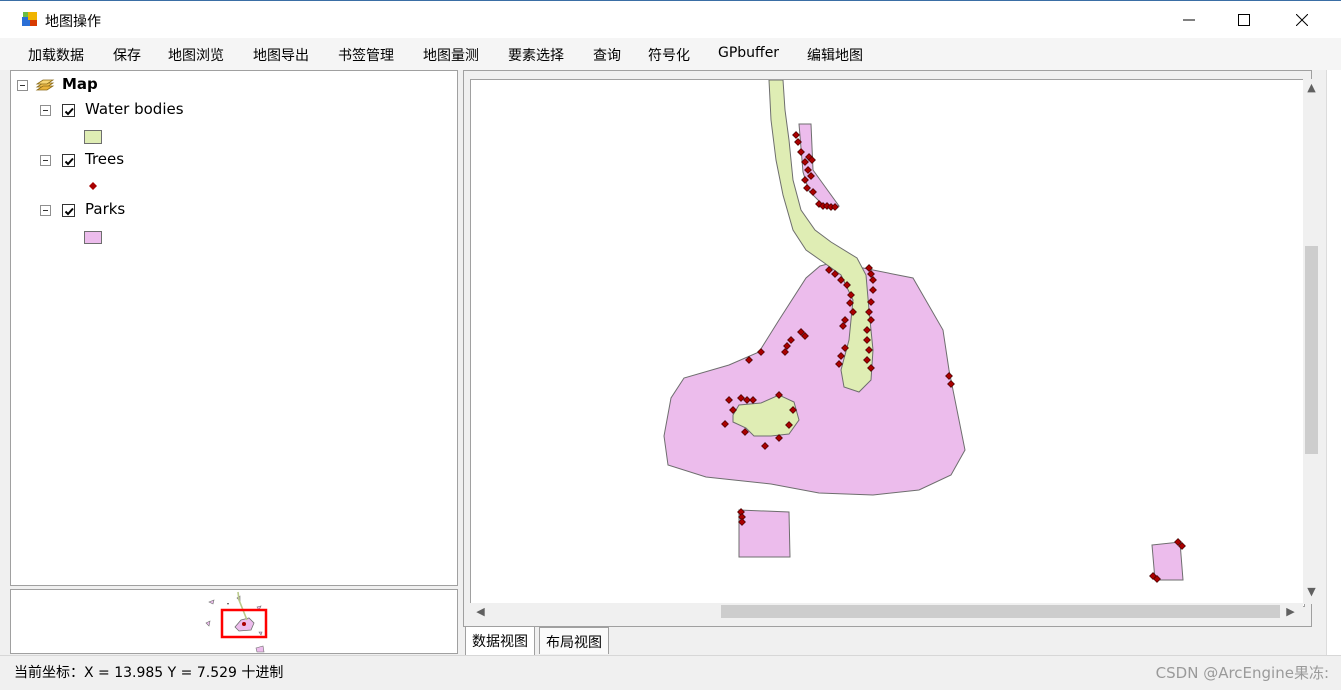 The width and height of the screenshot is (1341, 690). I want to click on horizontal-scroll-thumb, so click(1000, 611).